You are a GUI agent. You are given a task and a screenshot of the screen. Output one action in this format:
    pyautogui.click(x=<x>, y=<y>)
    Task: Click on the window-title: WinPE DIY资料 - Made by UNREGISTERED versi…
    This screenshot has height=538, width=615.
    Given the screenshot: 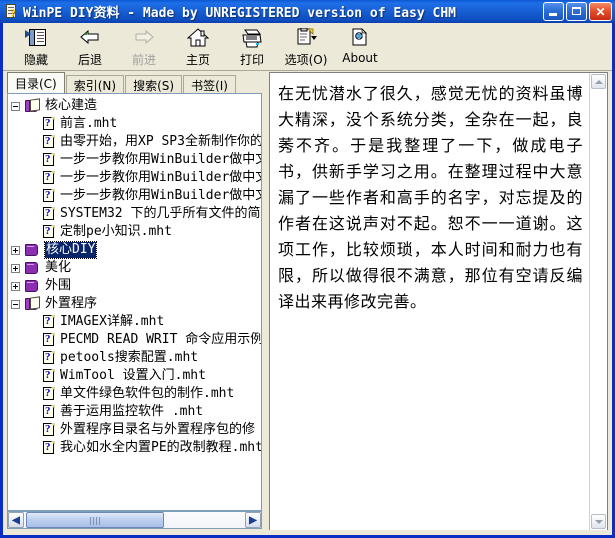 What is the action you would take?
    pyautogui.click(x=239, y=13)
    